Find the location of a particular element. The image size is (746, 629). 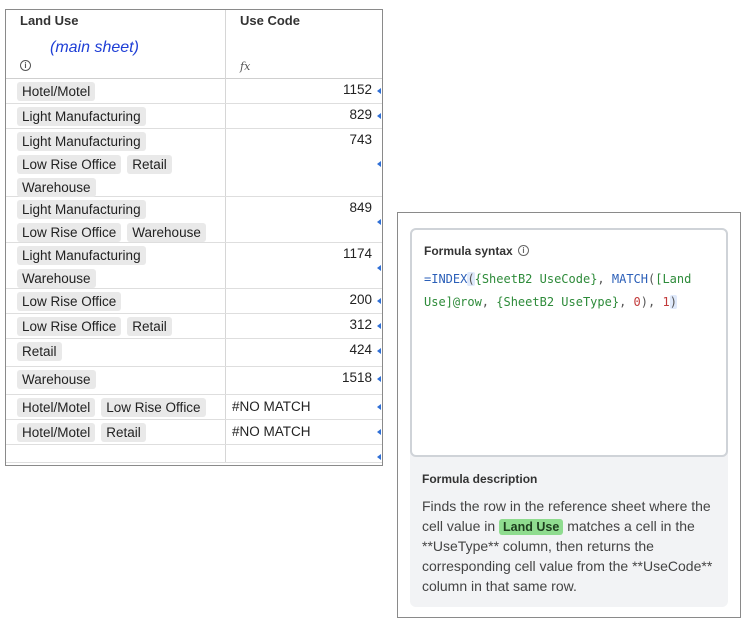

formula-description-title: Formula description is located at coordinates (480, 479).